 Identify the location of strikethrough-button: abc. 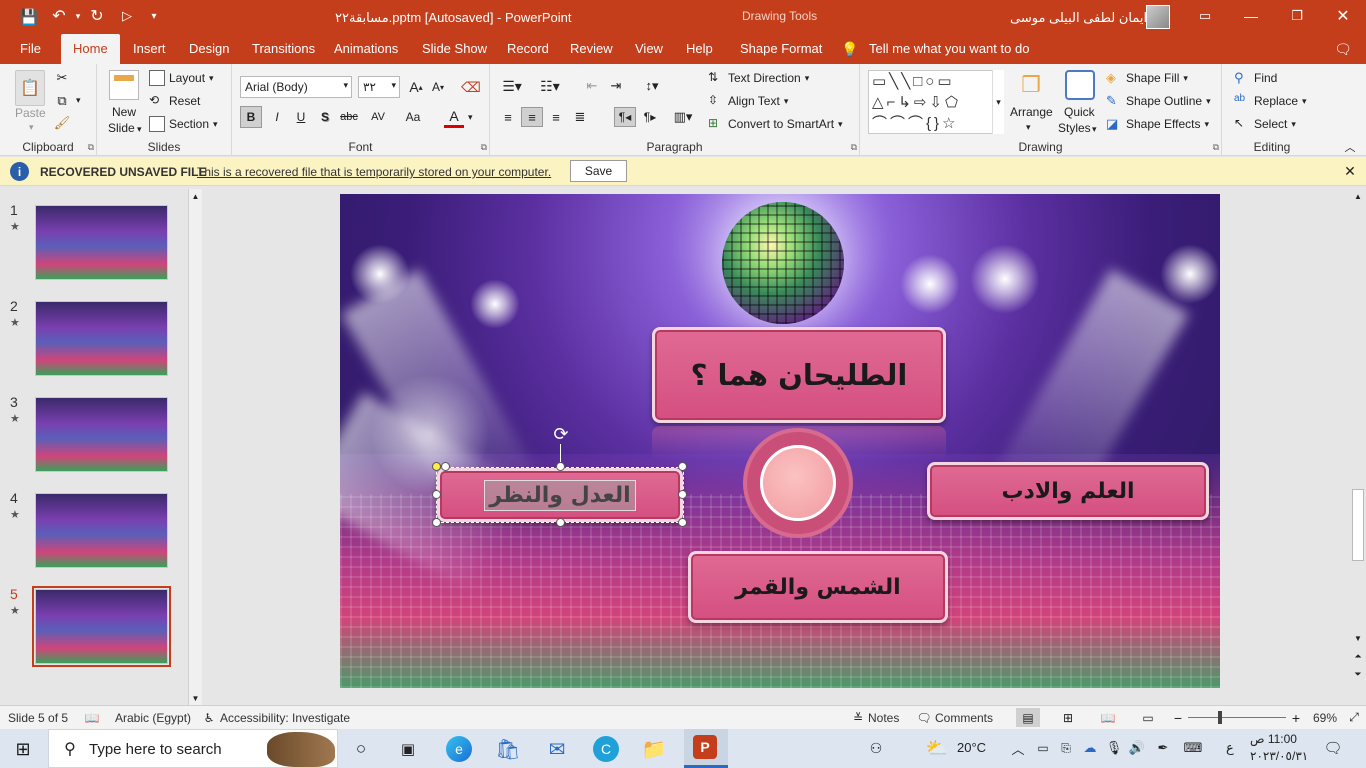
(349, 117).